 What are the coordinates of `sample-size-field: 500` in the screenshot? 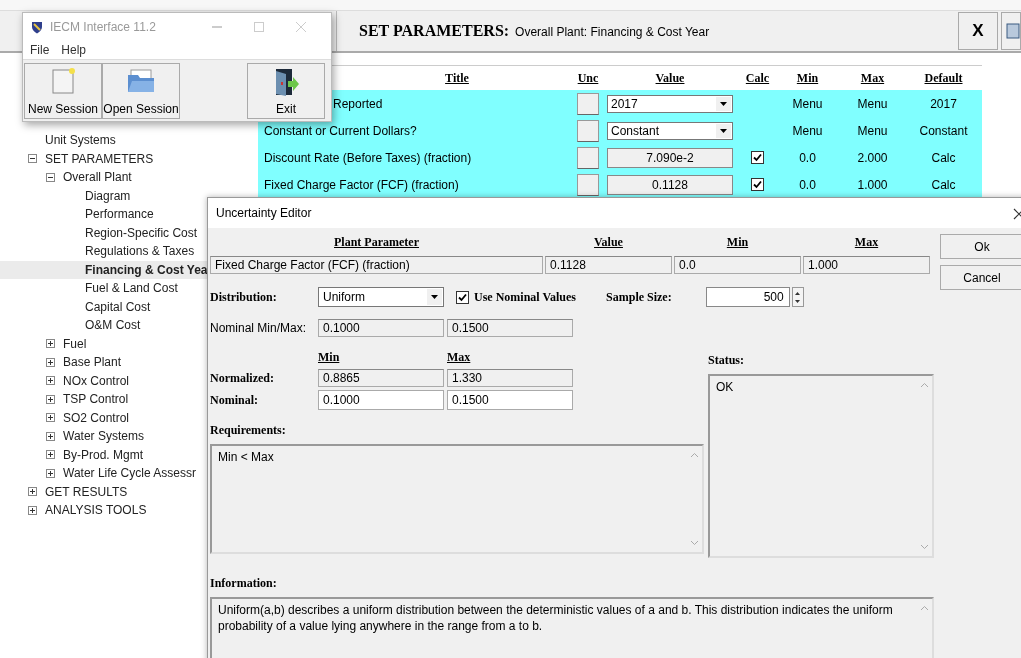 It's located at (747, 297).